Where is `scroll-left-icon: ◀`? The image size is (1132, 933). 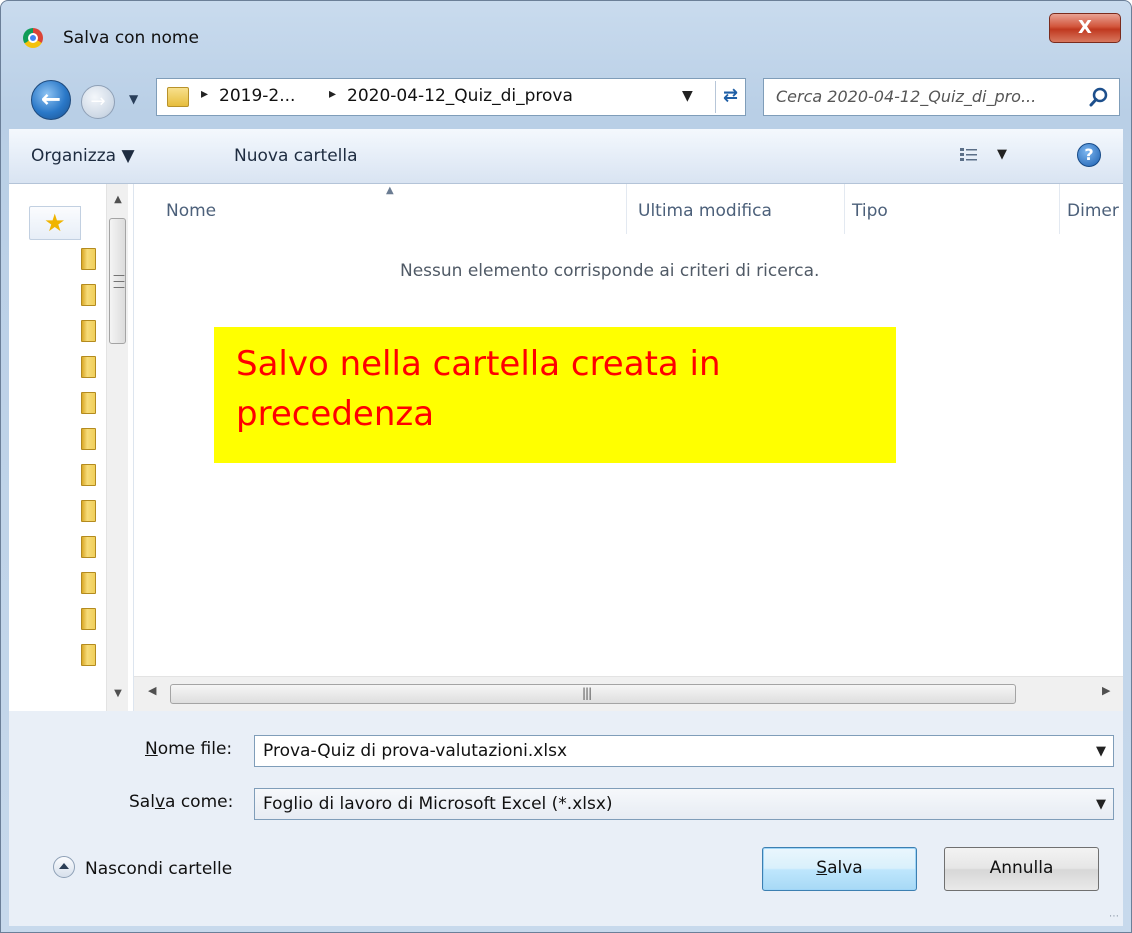 scroll-left-icon: ◀ is located at coordinates (152, 690).